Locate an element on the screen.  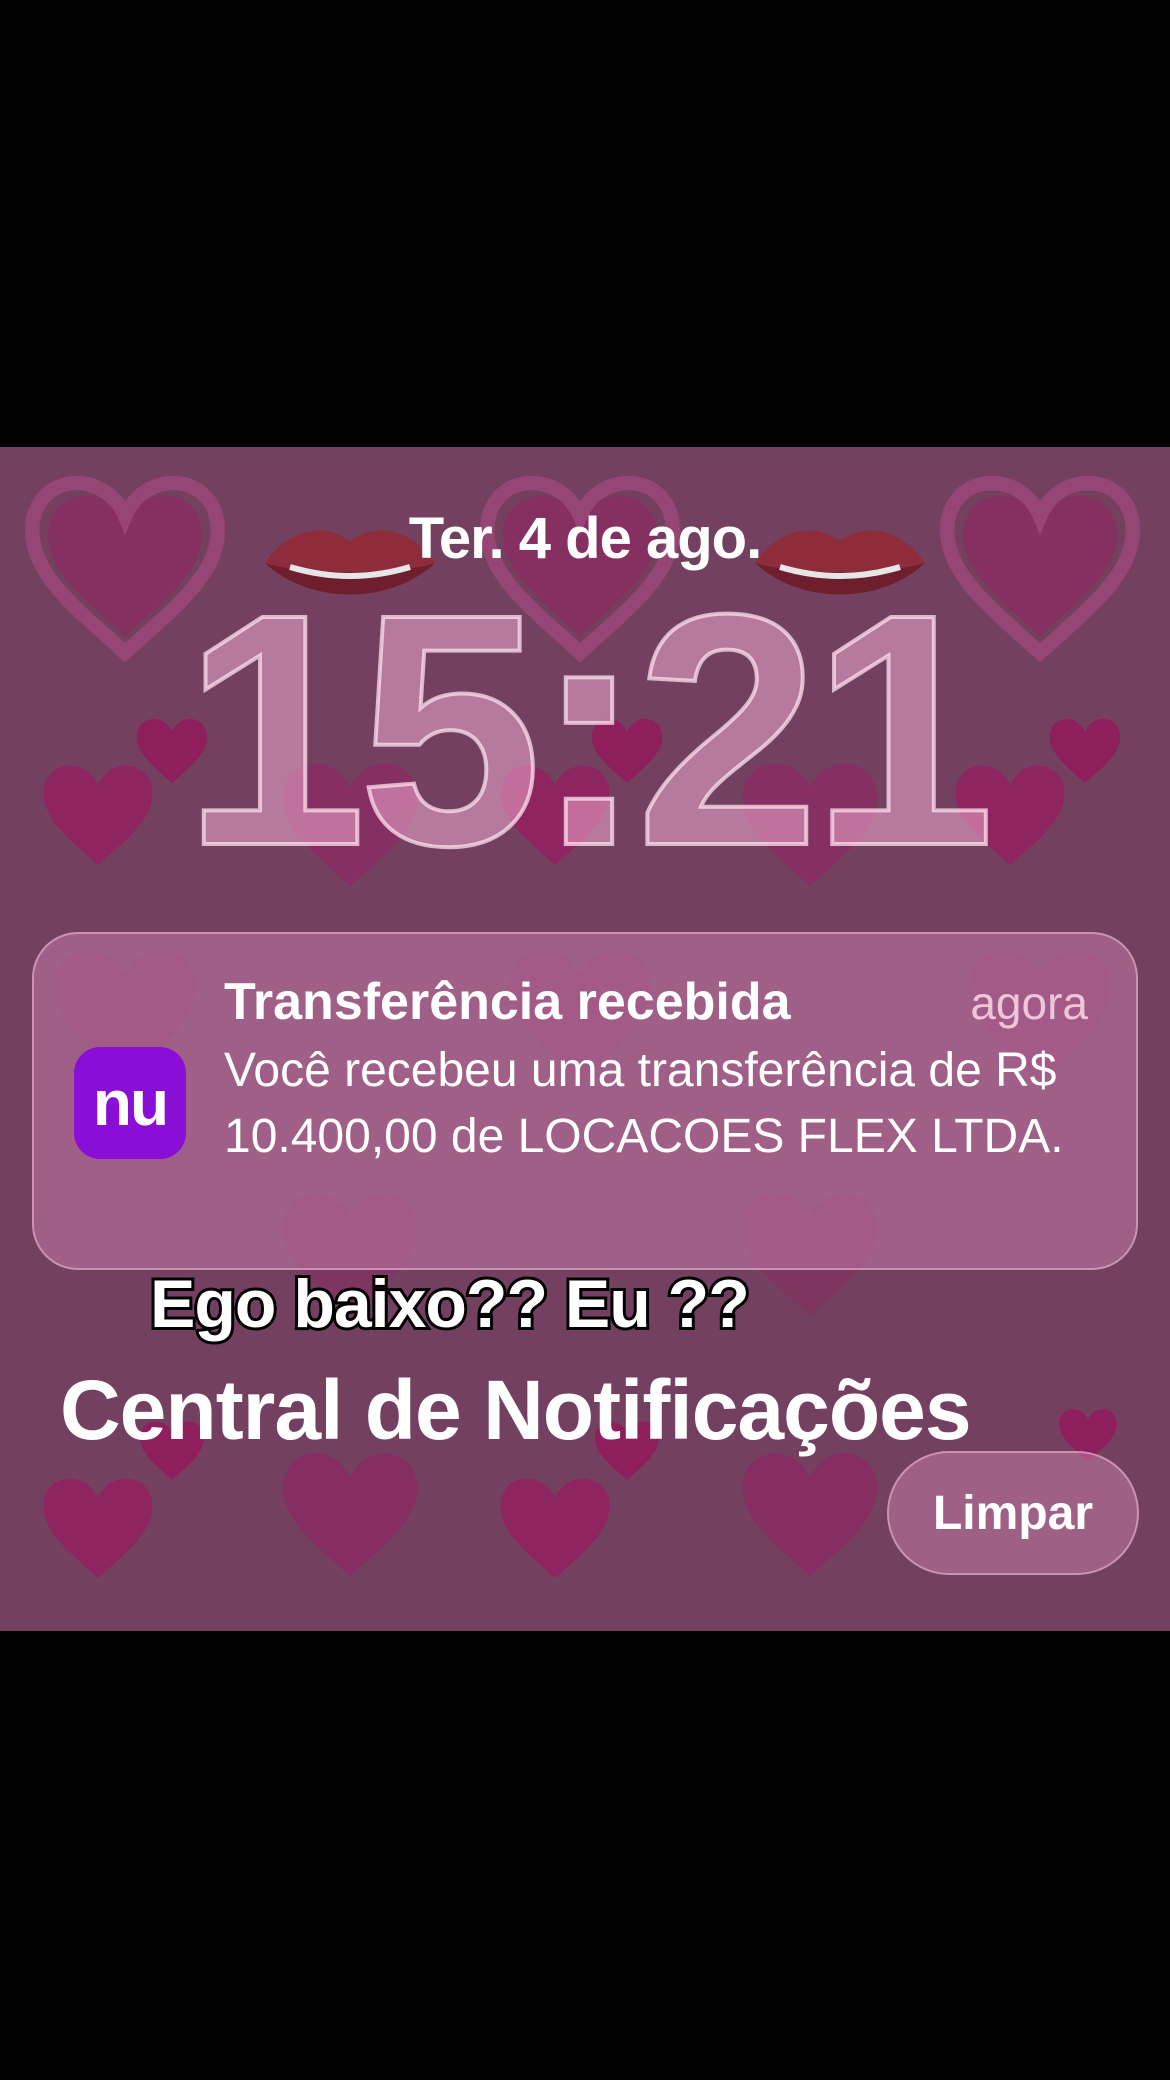
clear-button: Limpar is located at coordinates (1013, 1513).